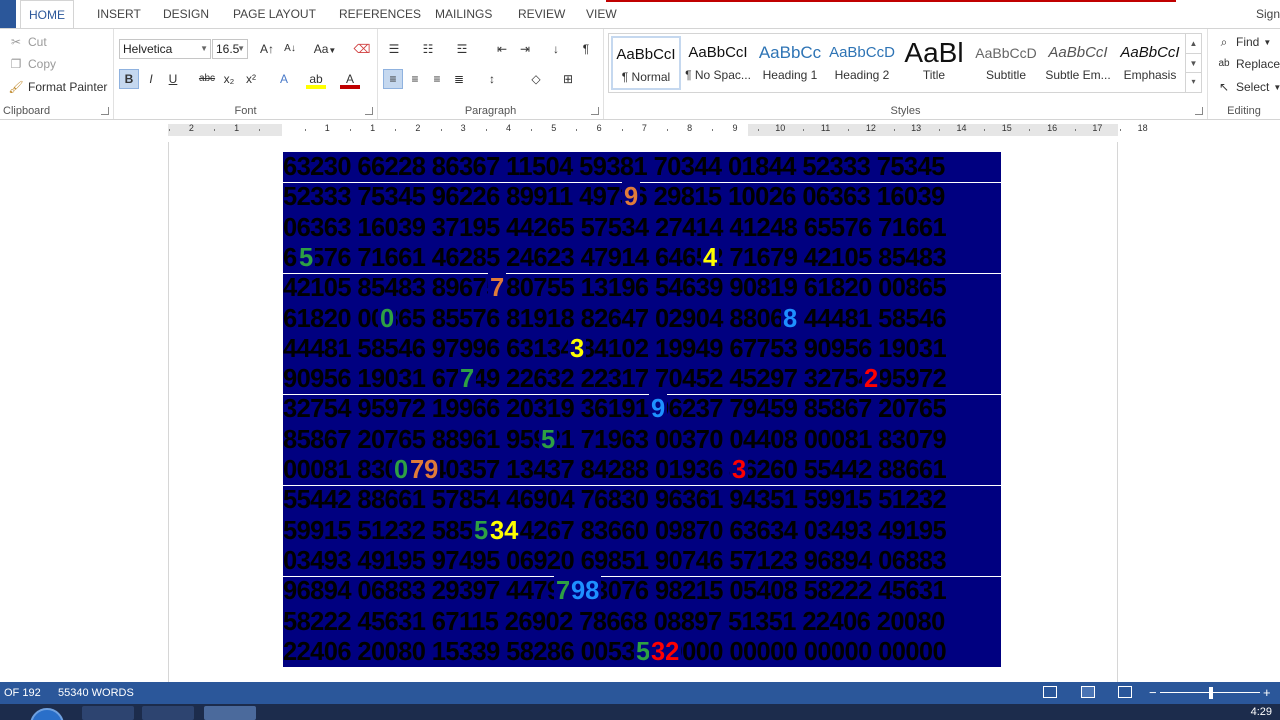  I want to click on select-button: ↖ Select ▼, so click(1248, 87).